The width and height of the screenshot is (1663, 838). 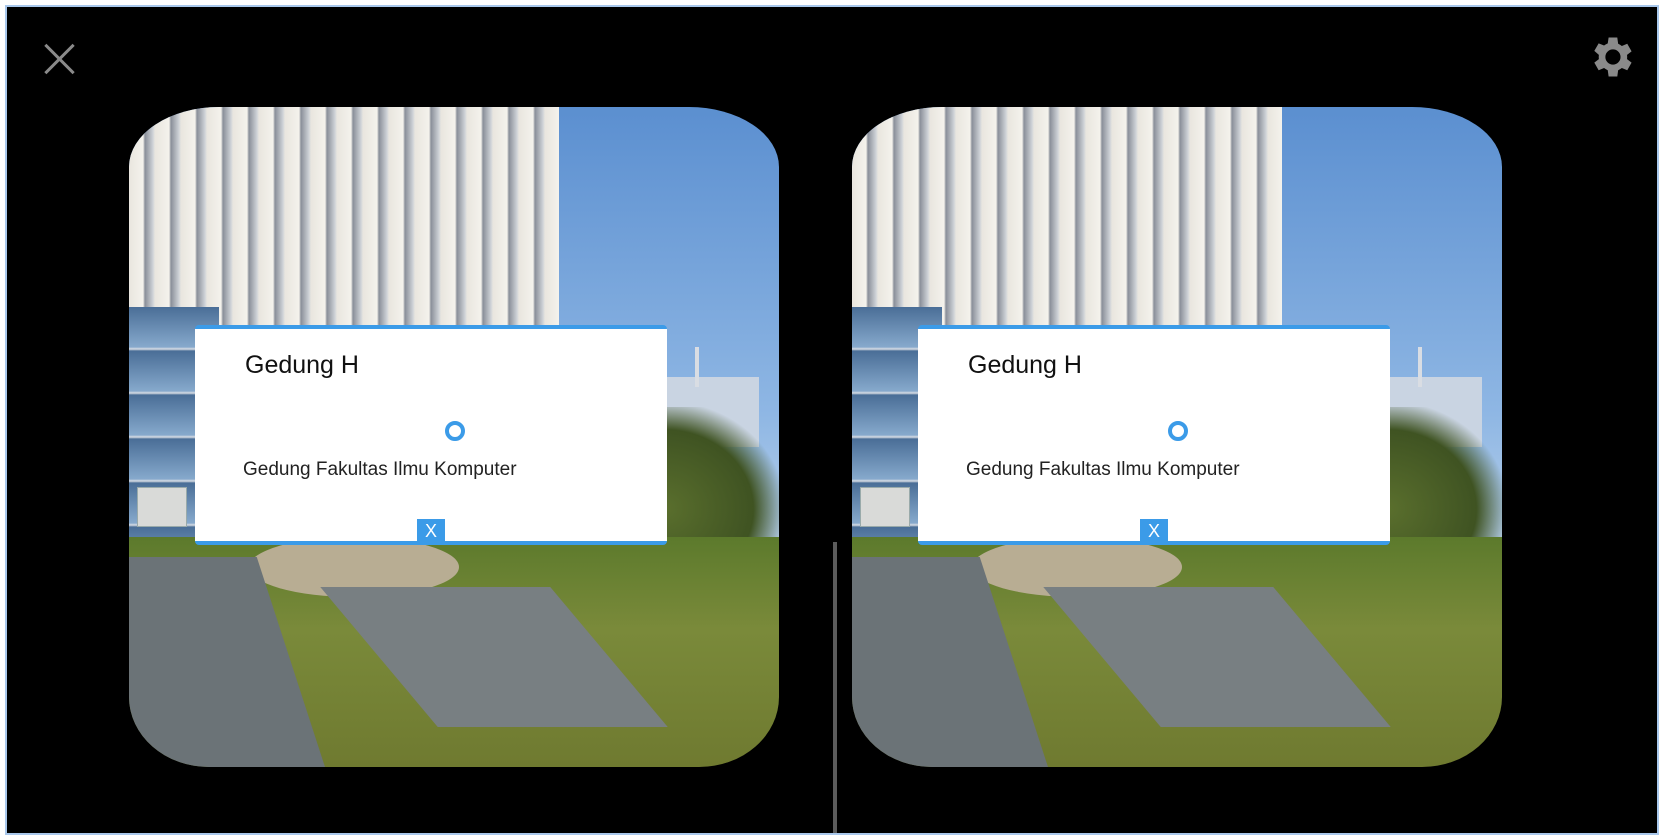 What do you see at coordinates (59, 59) in the screenshot?
I see `close-icon` at bounding box center [59, 59].